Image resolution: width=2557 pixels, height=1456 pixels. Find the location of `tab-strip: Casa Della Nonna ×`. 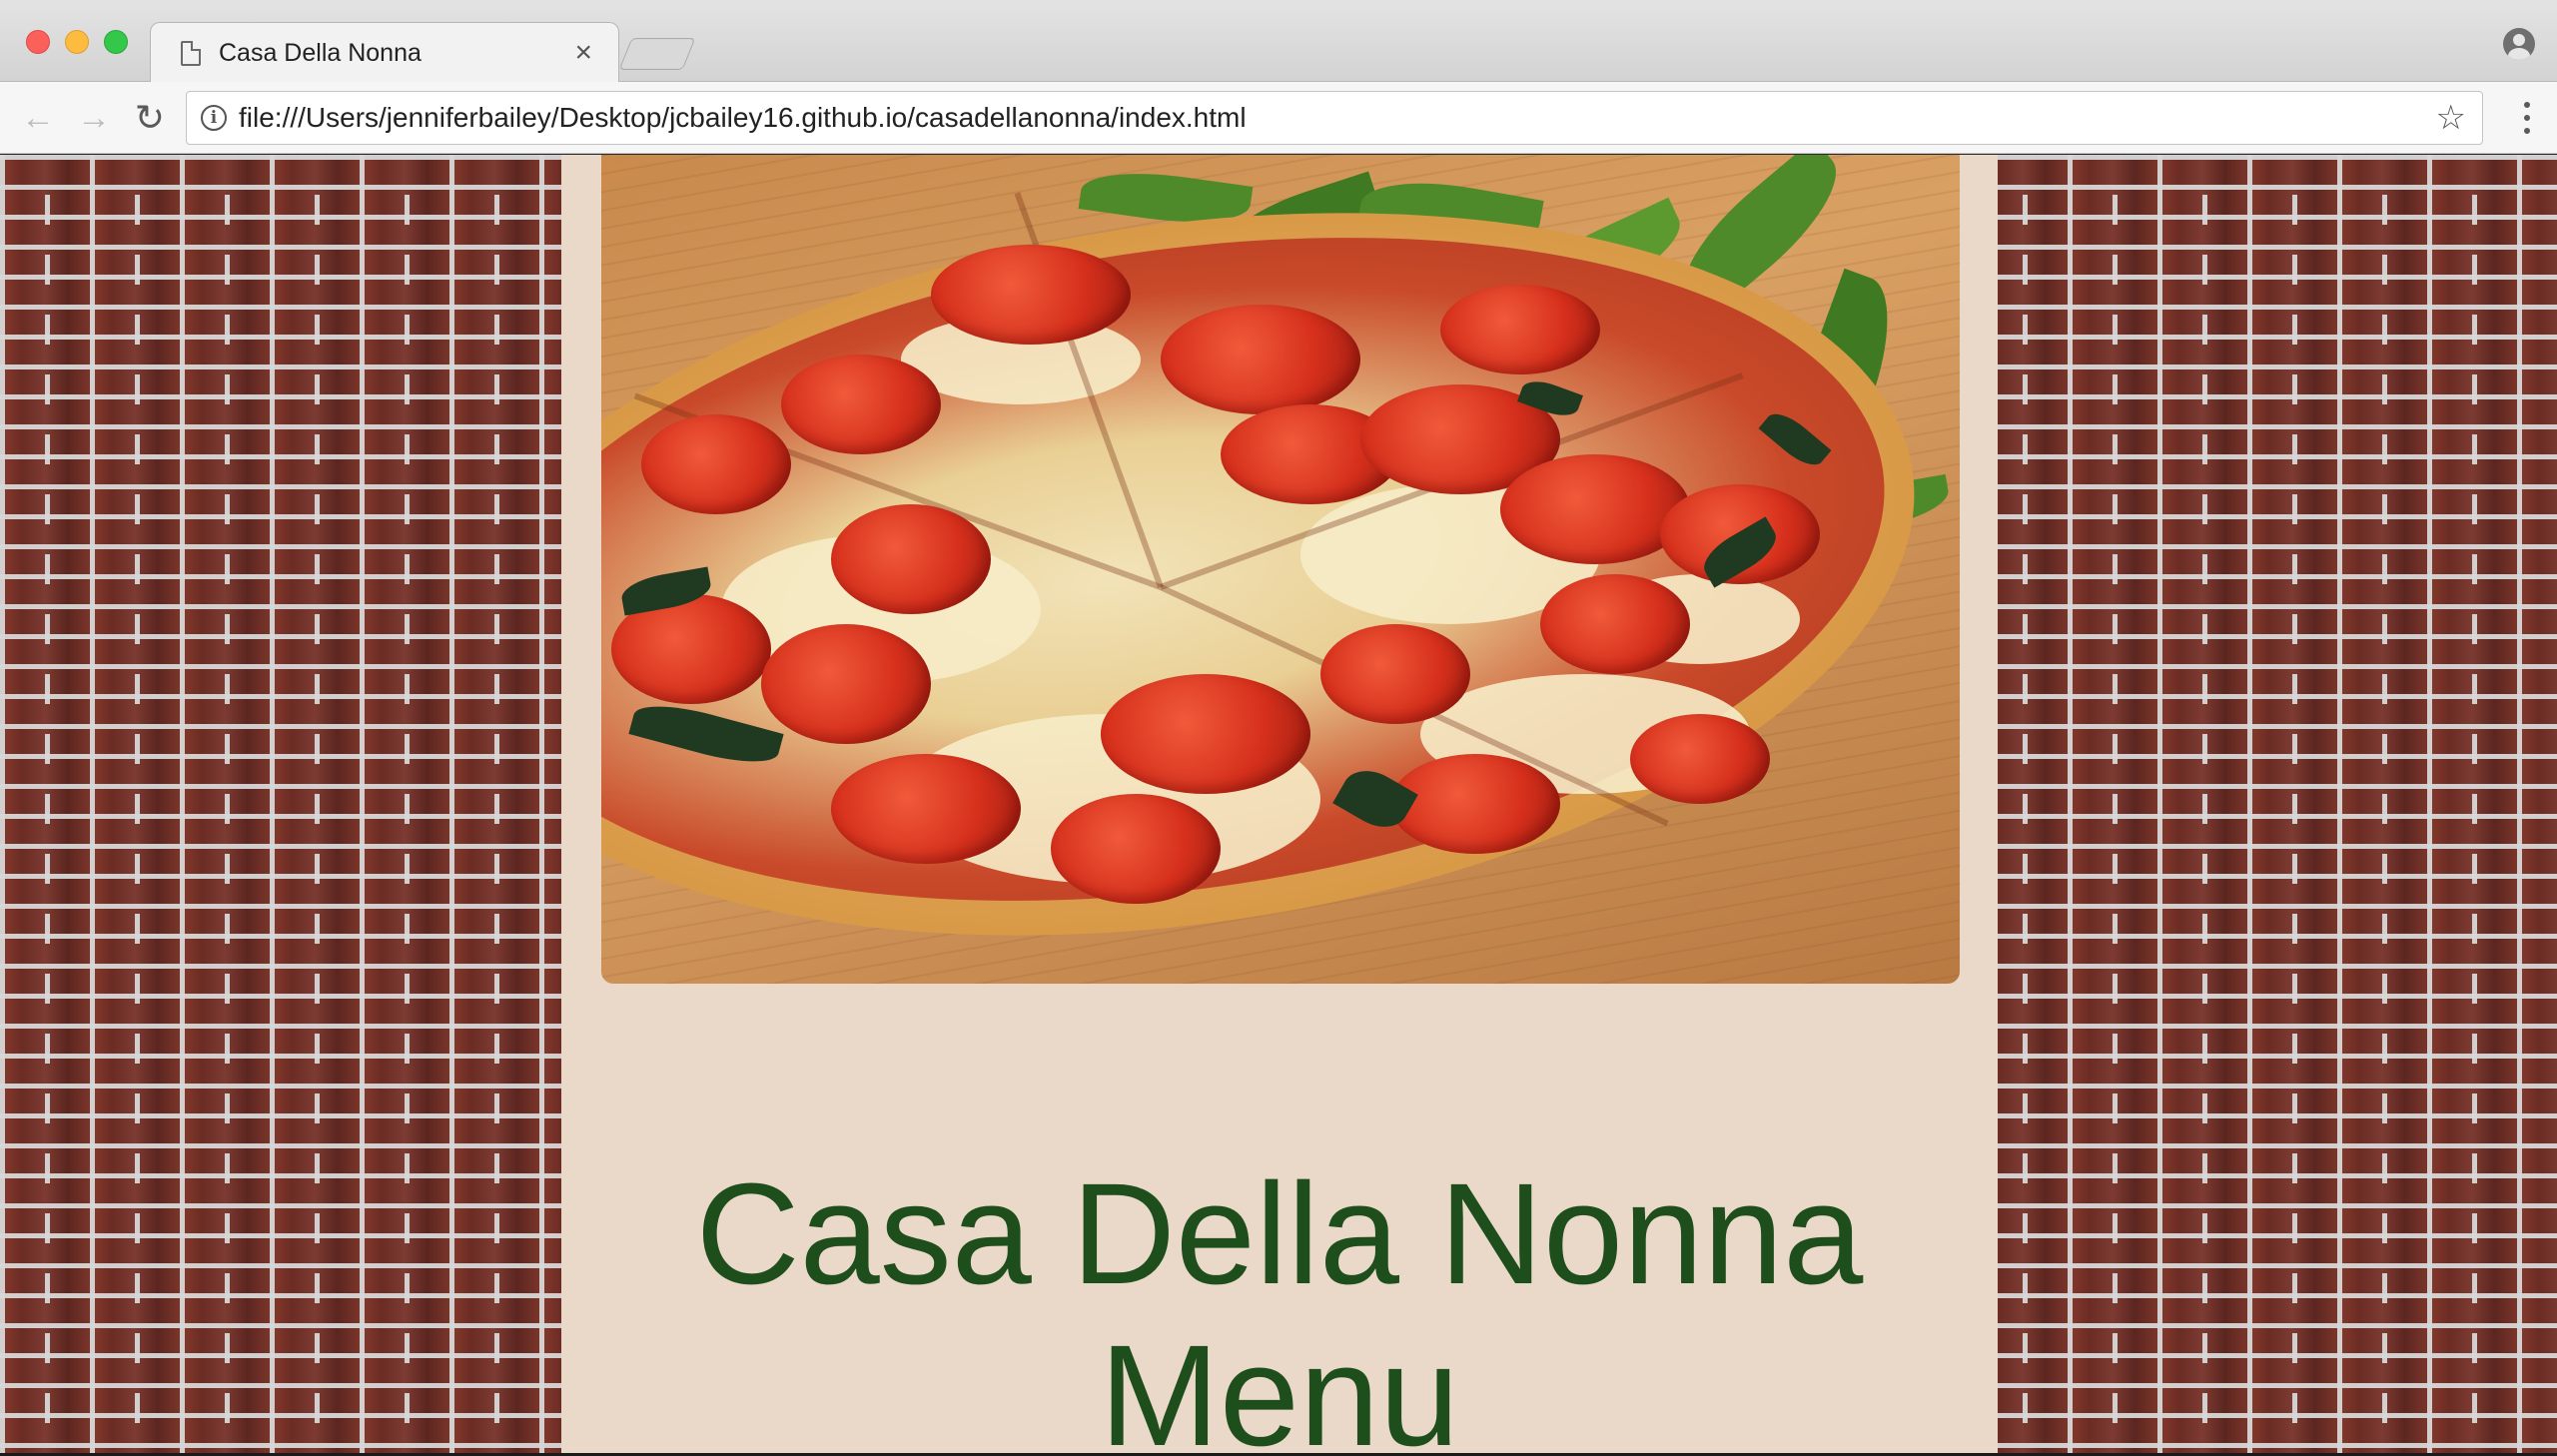

tab-strip: Casa Della Nonna × is located at coordinates (1278, 42).